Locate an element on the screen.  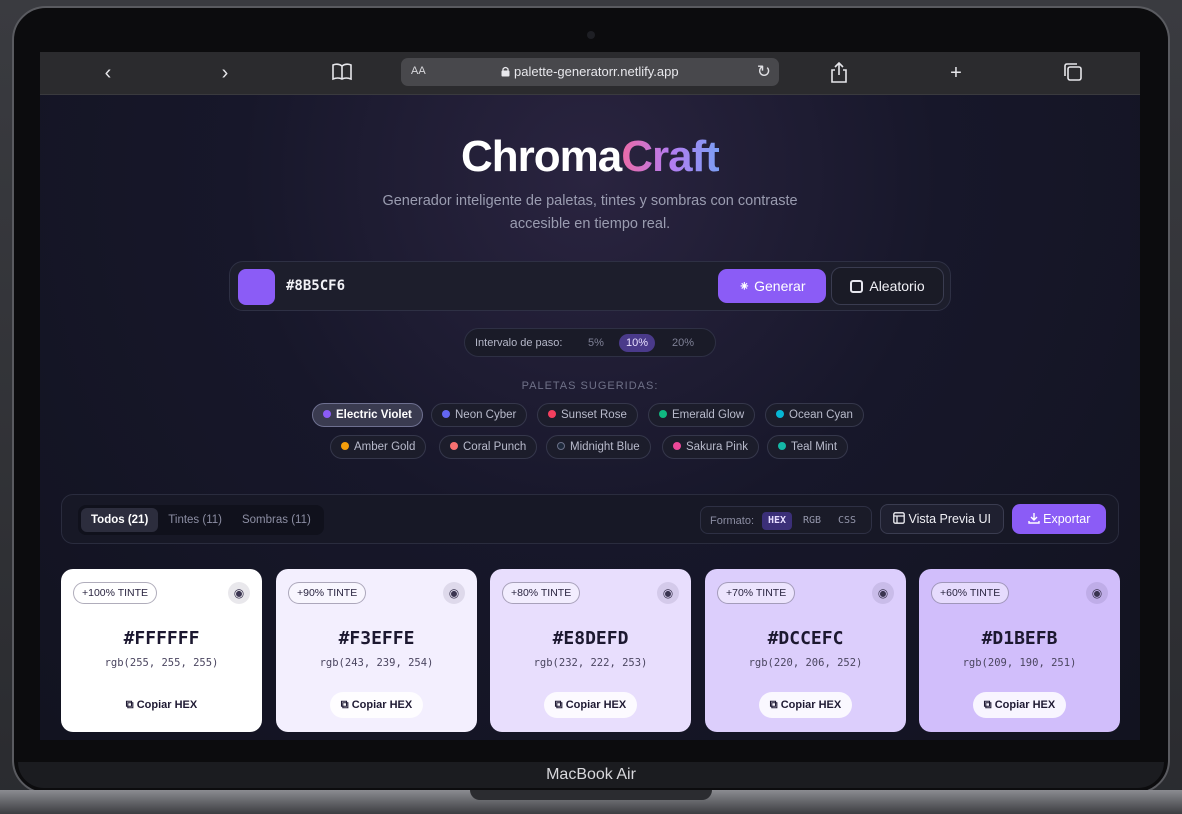
chip-neon-cyber: Neon Cyber is located at coordinates (479, 415).